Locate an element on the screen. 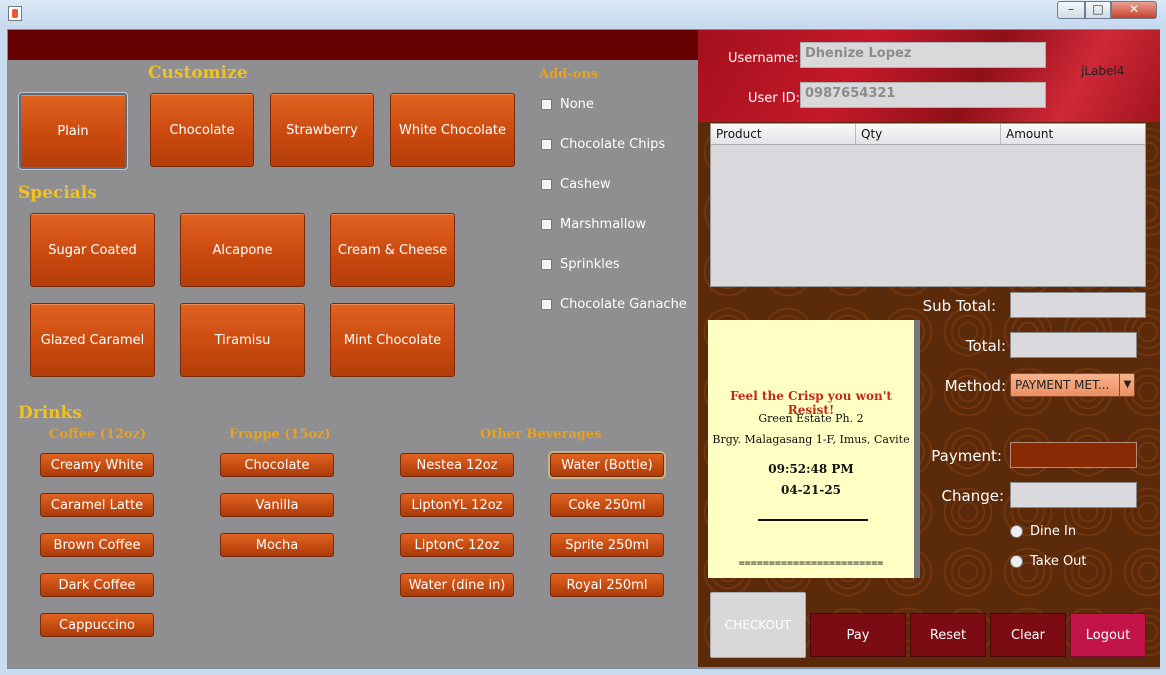 The width and height of the screenshot is (1166, 675). cream-cheese-button: Cream & Cheese is located at coordinates (392, 250).